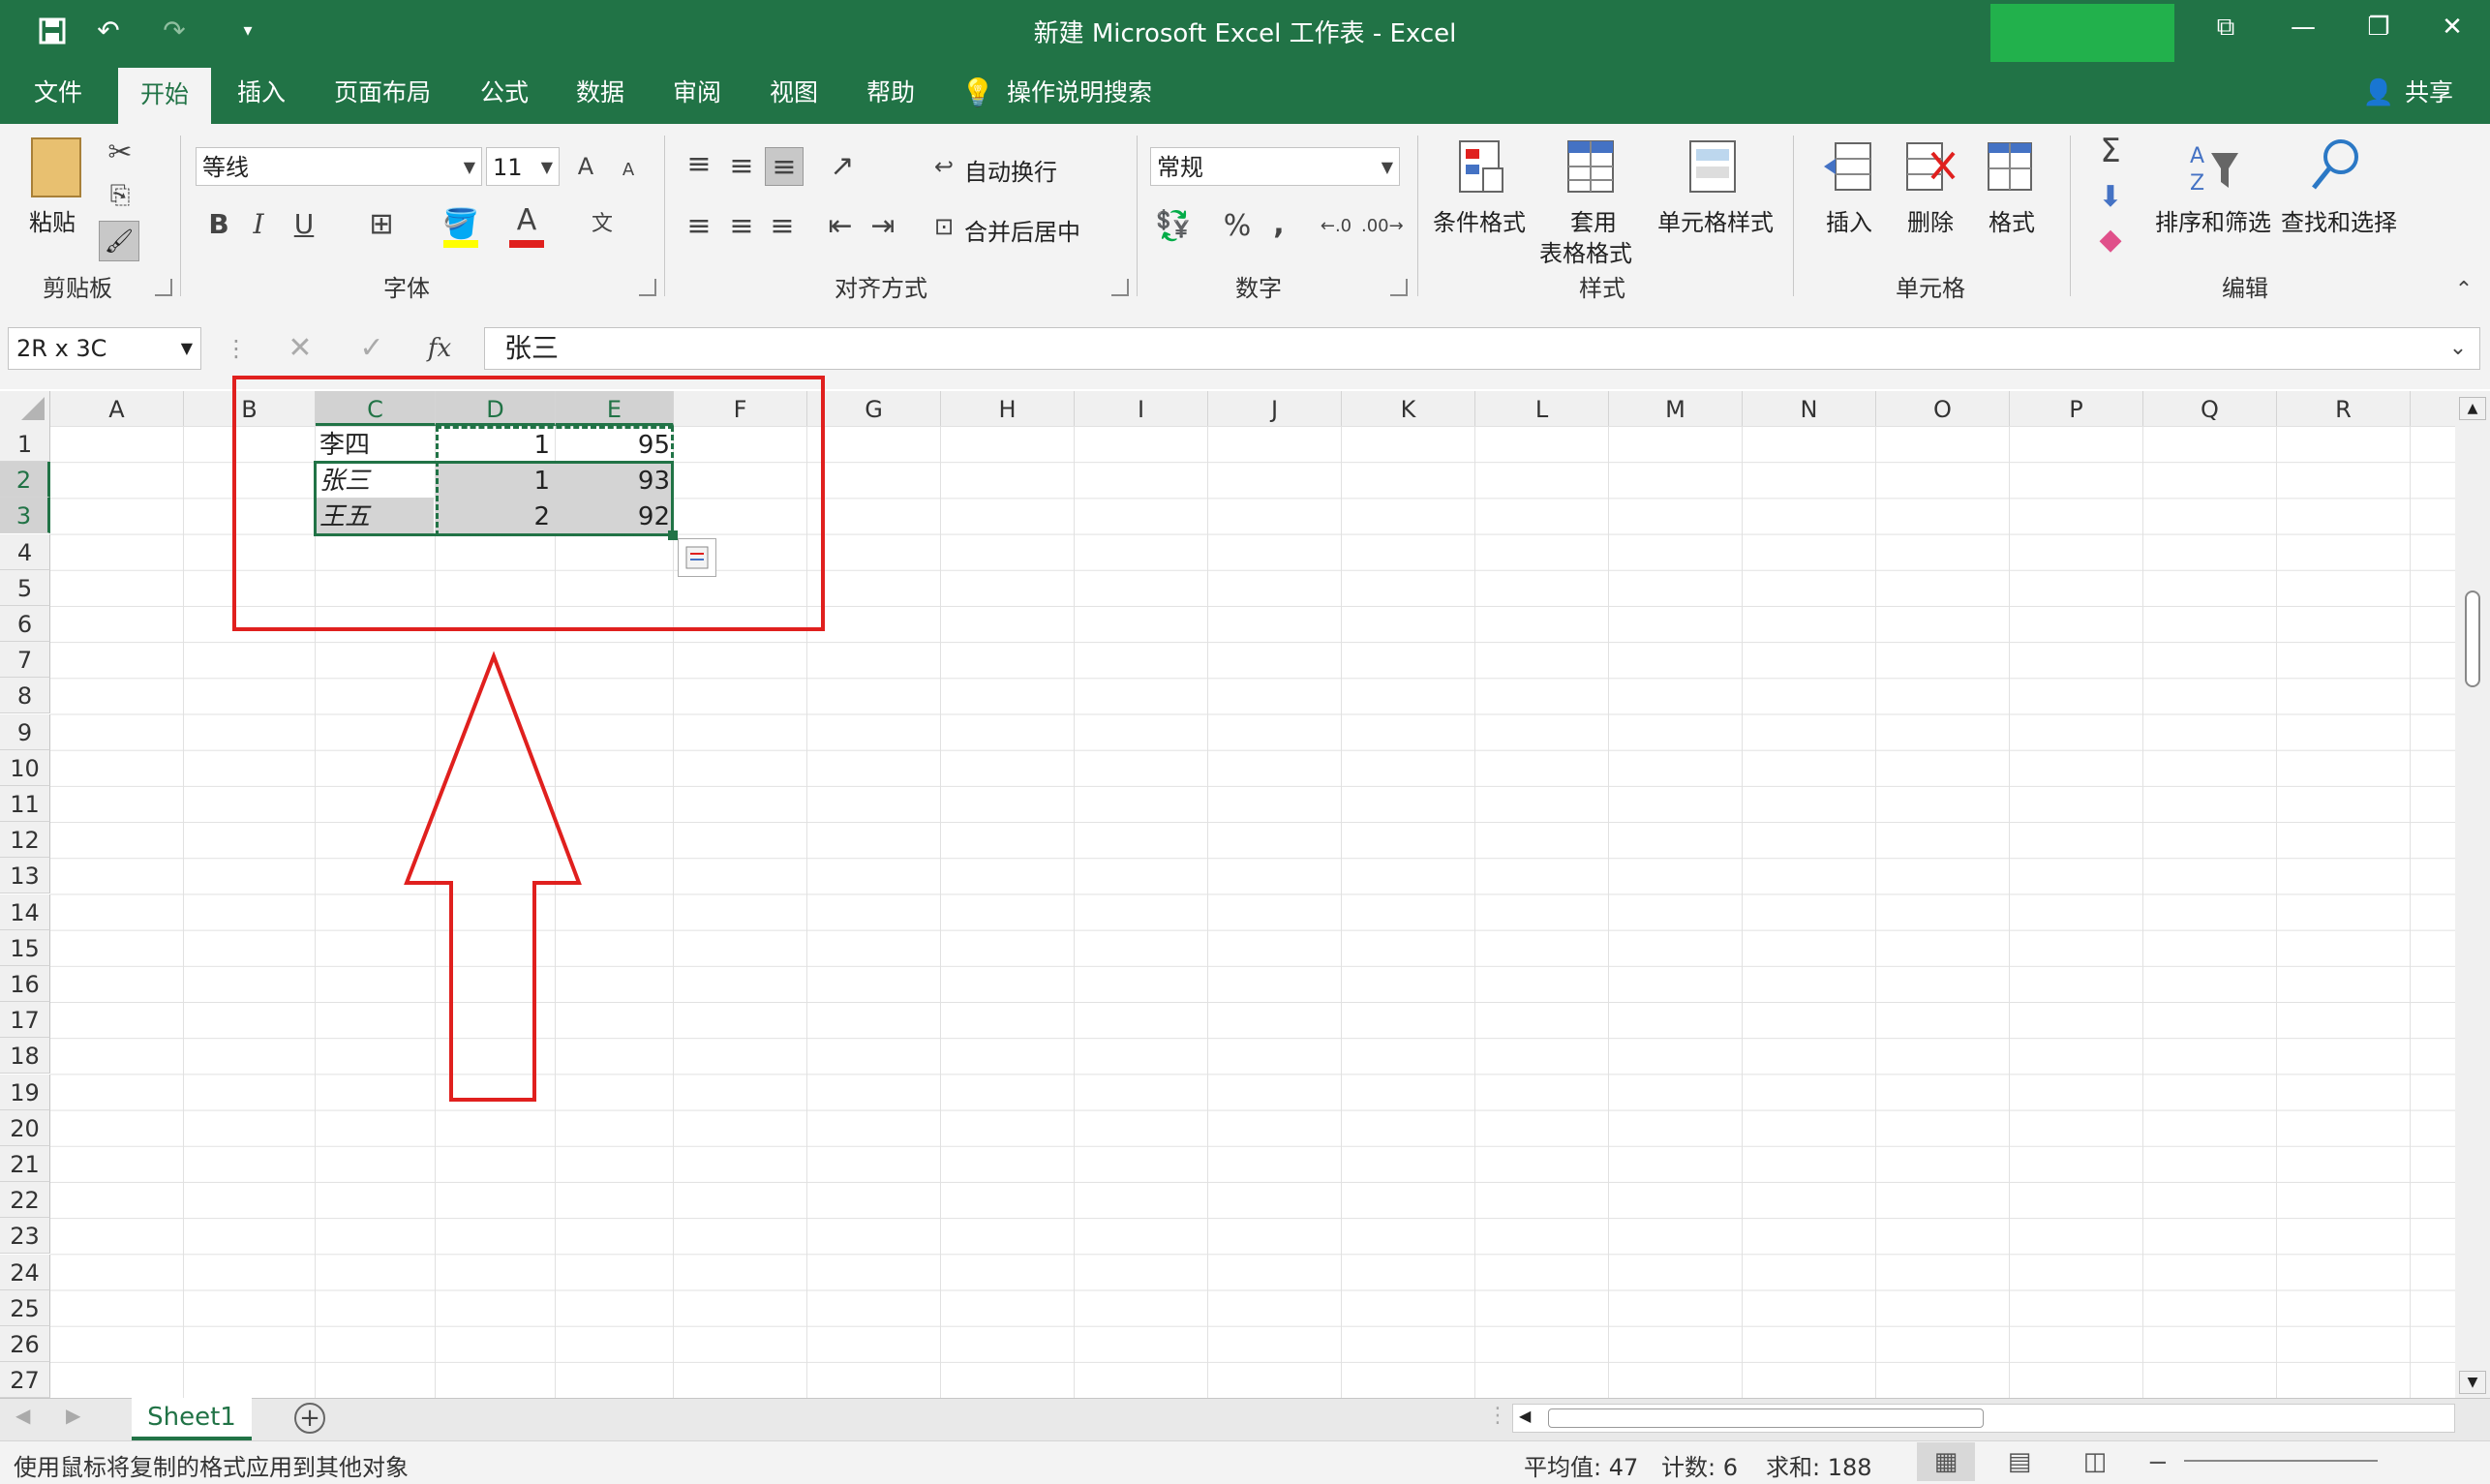 This screenshot has height=1484, width=2490. What do you see at coordinates (1382, 226) in the screenshot?
I see `decrease-decimal-icon: .00→` at bounding box center [1382, 226].